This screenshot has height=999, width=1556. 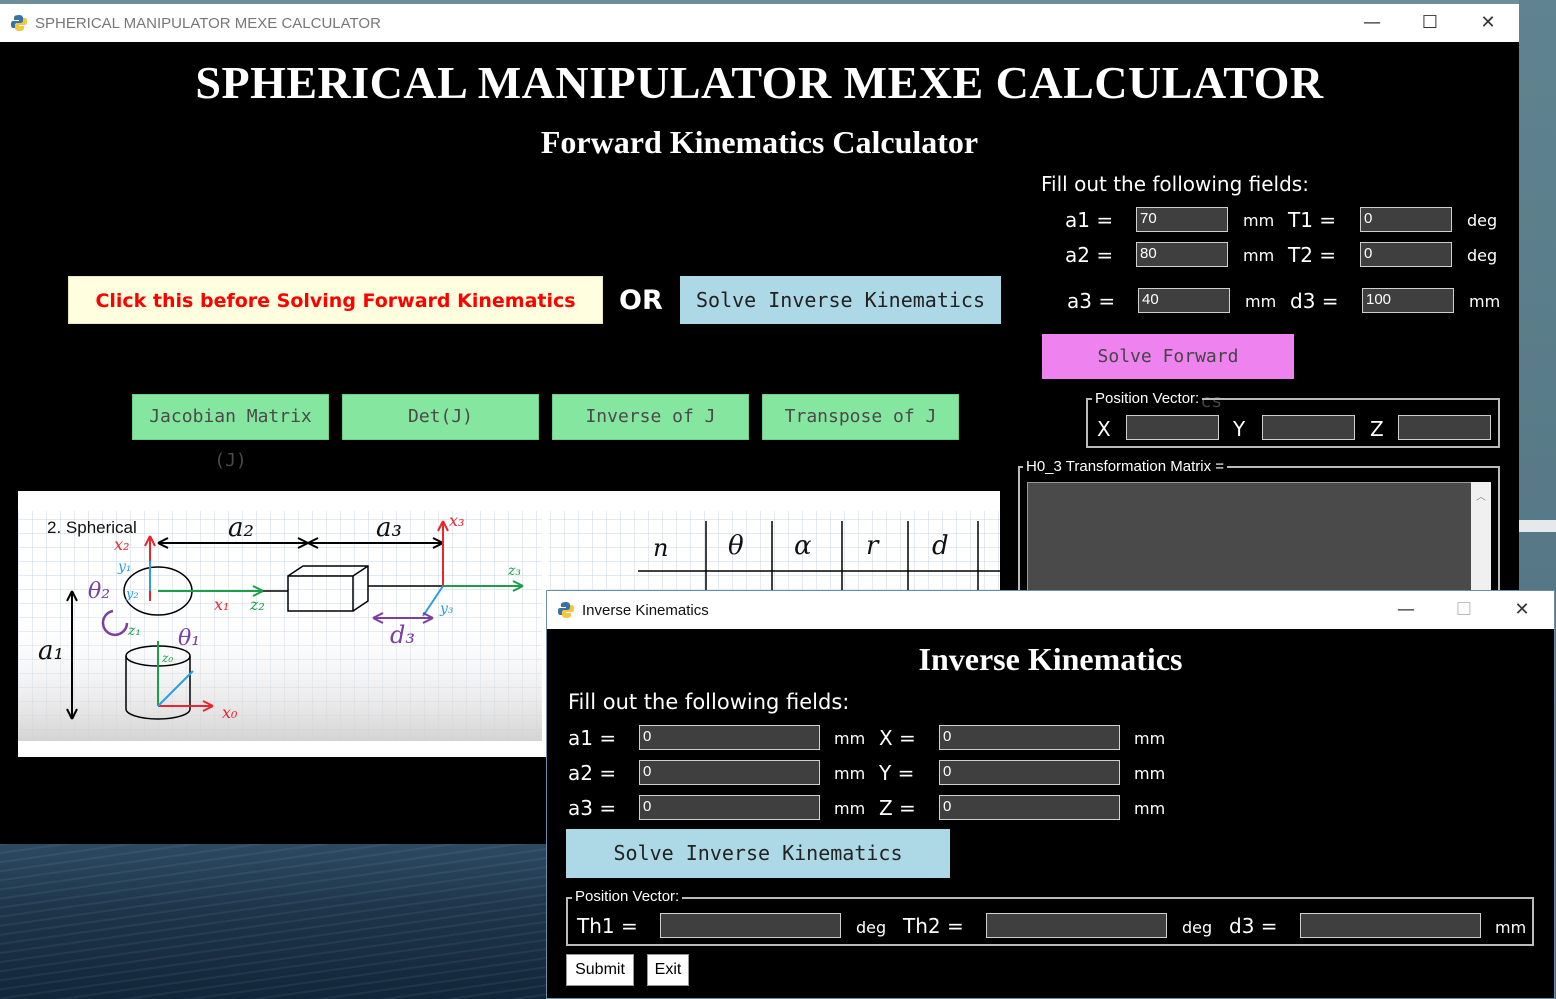 What do you see at coordinates (1089, 220) in the screenshot?
I see `a1-label: a1 =` at bounding box center [1089, 220].